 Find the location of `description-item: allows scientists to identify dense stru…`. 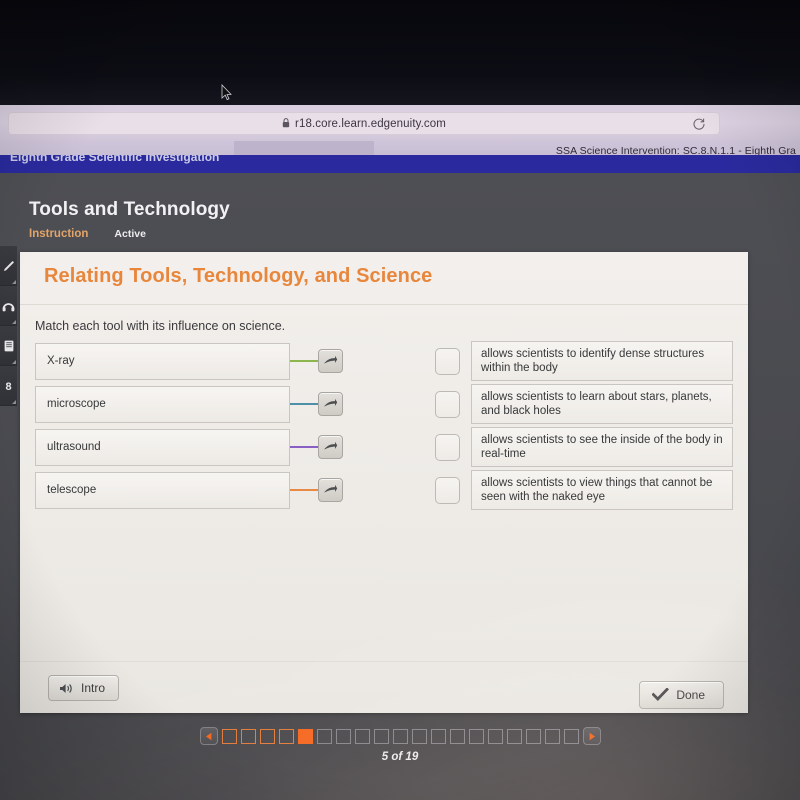

description-item: allows scientists to identify dense stru… is located at coordinates (602, 361).